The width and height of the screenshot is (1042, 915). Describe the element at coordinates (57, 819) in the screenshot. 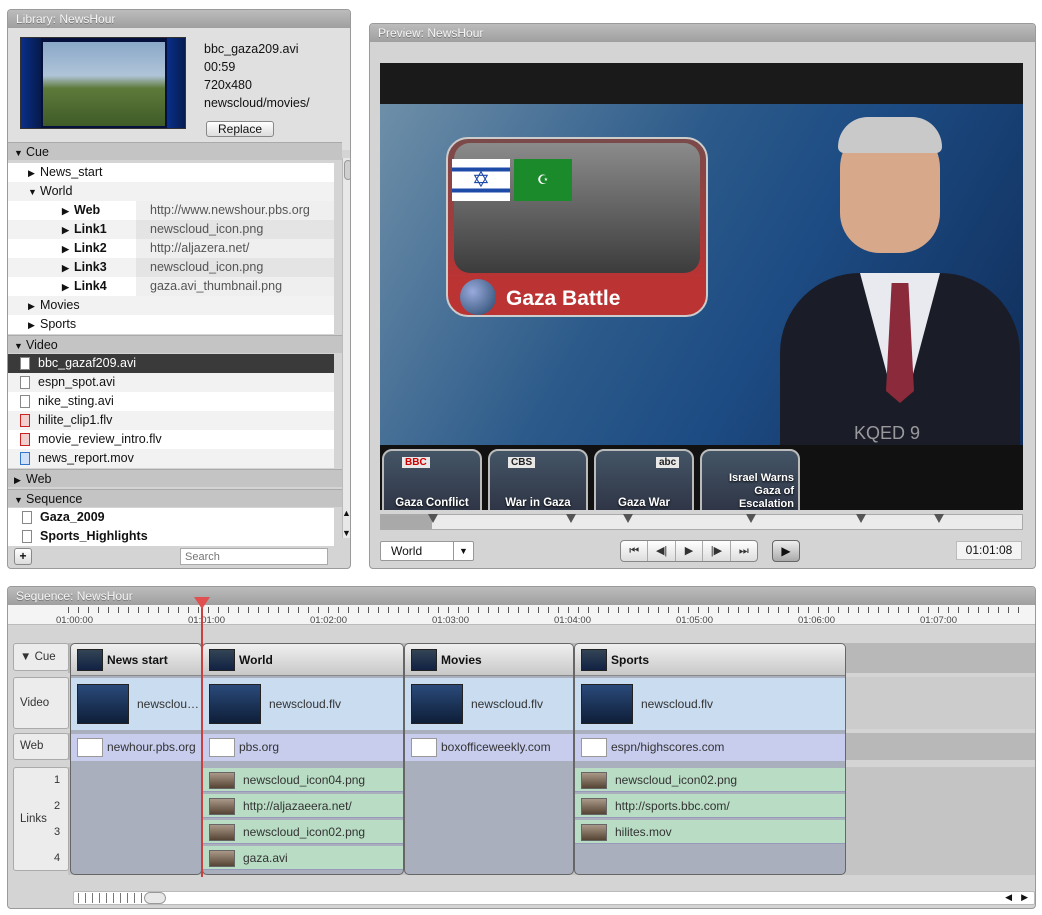

I see `link-numbers: 1 2 3 4` at that location.